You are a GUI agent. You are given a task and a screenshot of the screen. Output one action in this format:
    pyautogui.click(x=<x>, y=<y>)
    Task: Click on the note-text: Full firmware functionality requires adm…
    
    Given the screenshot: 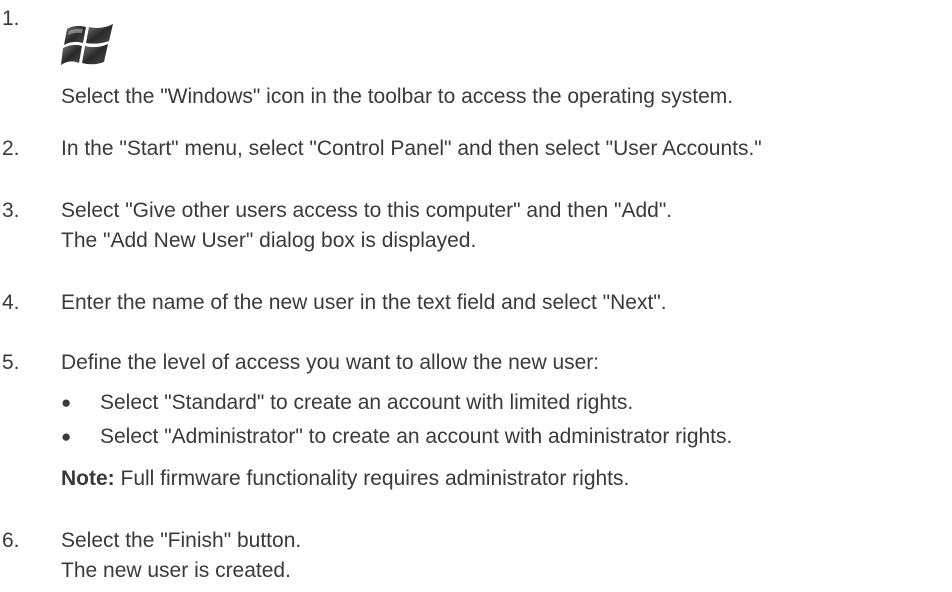 What is the action you would take?
    pyautogui.click(x=372, y=478)
    